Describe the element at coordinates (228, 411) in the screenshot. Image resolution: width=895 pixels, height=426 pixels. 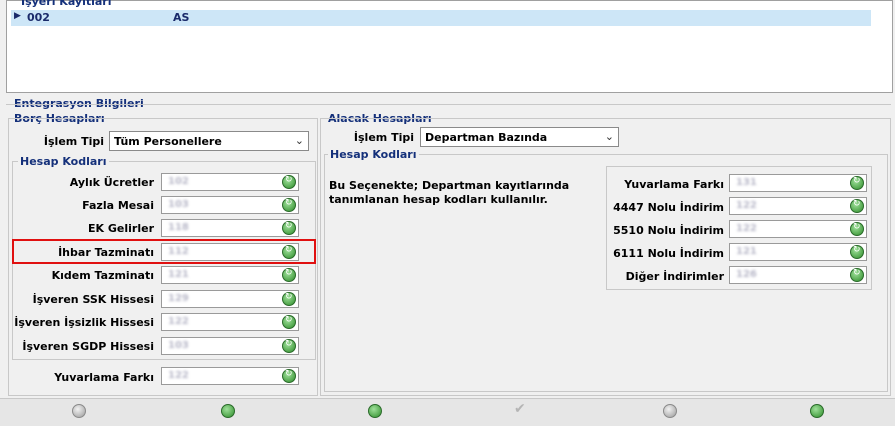
I see `add-icon` at that location.